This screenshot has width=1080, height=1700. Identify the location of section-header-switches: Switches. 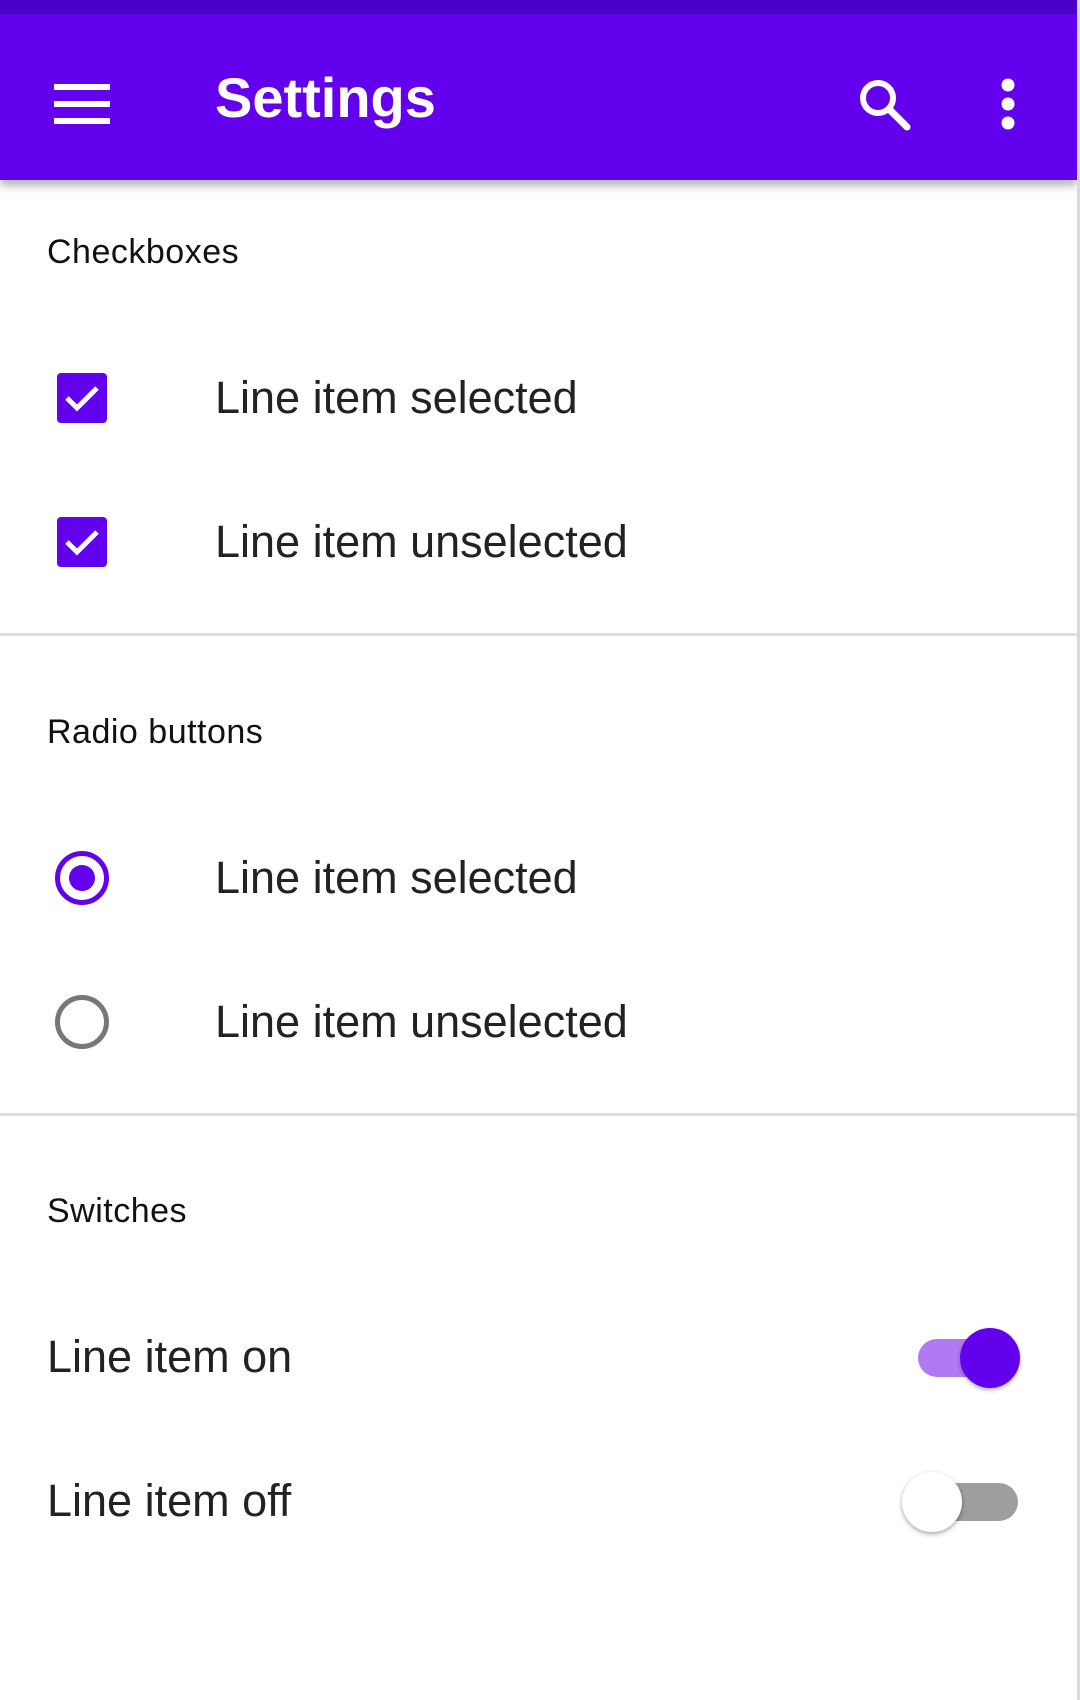
(117, 1211).